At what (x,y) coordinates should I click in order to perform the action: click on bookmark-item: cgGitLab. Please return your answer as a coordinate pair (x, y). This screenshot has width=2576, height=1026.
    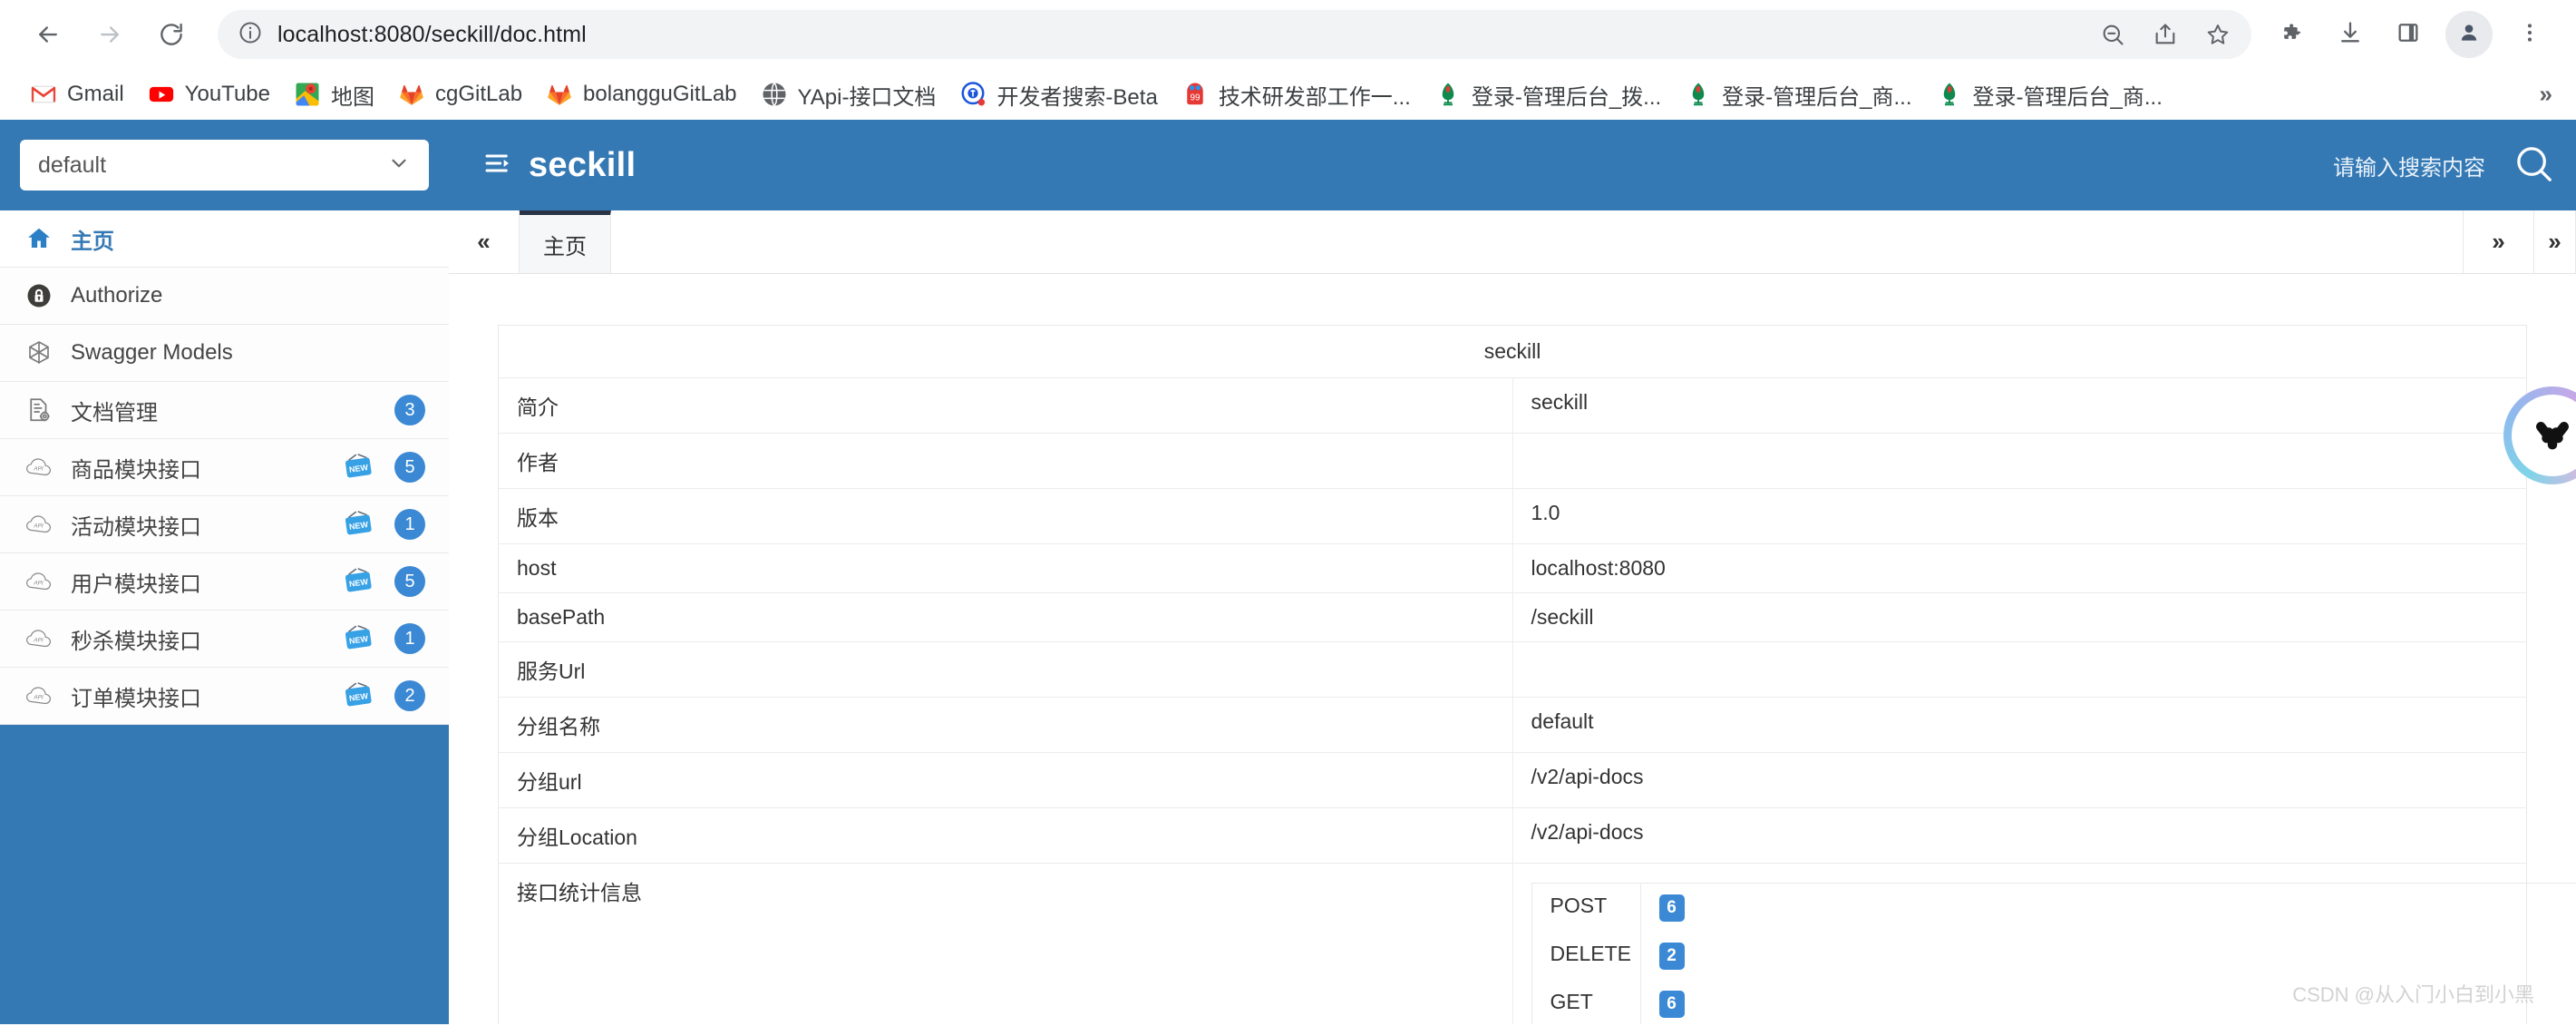
    Looking at the image, I should click on (460, 94).